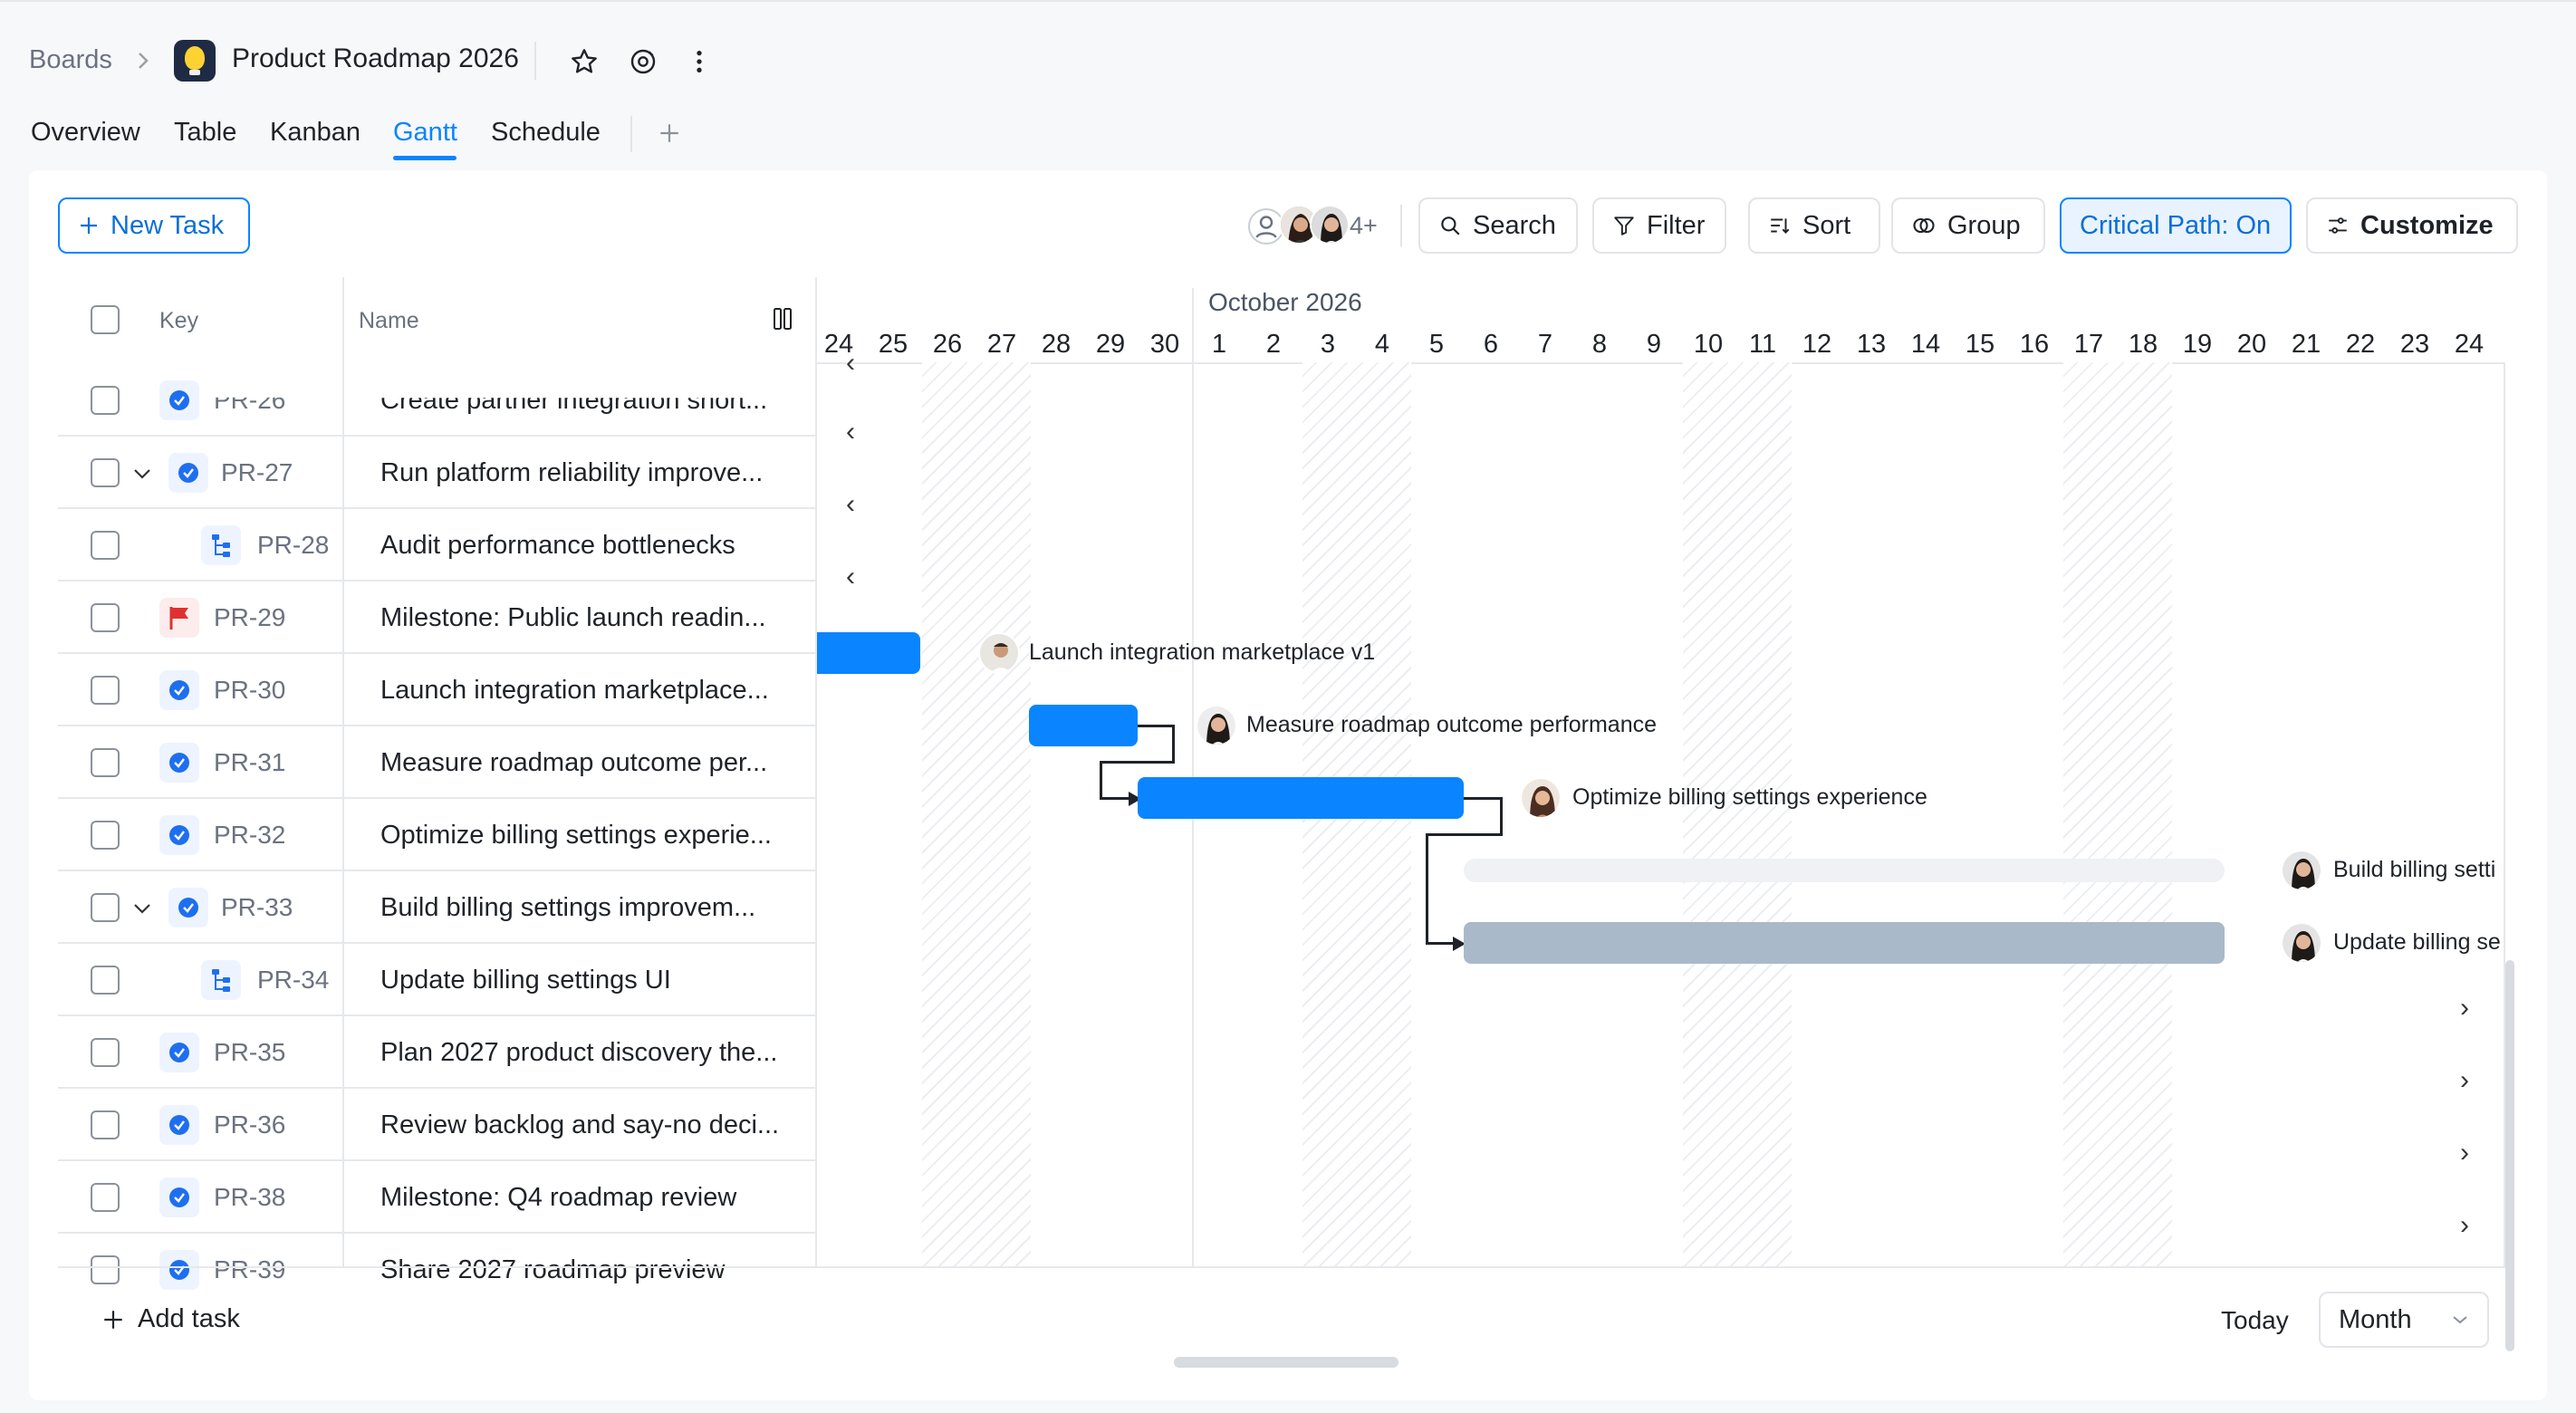 The height and width of the screenshot is (1413, 2576). Describe the element at coordinates (1844, 943) in the screenshot. I see `gantt-bar-pr34` at that location.